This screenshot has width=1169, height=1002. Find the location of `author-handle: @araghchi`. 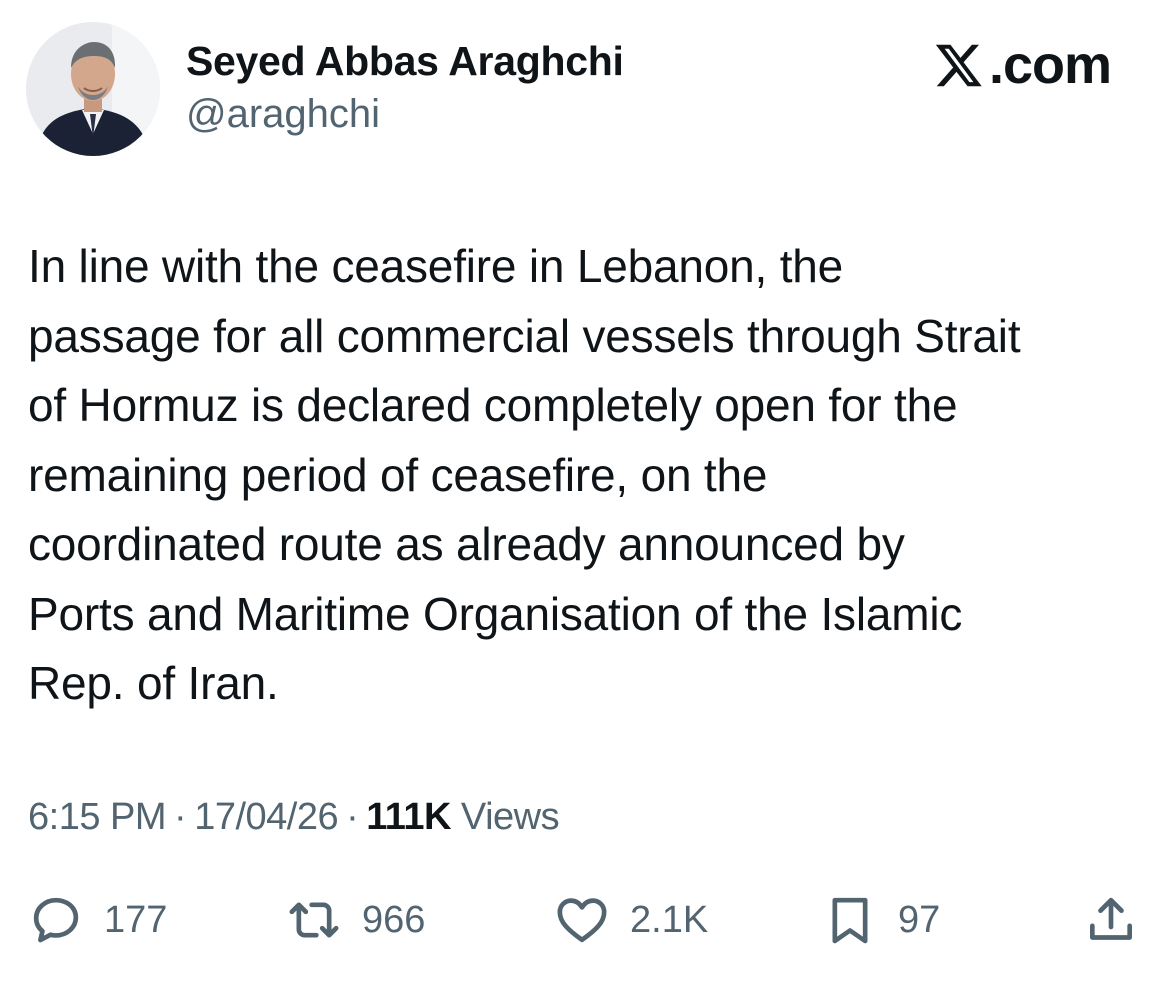

author-handle: @araghchi is located at coordinates (283, 114).